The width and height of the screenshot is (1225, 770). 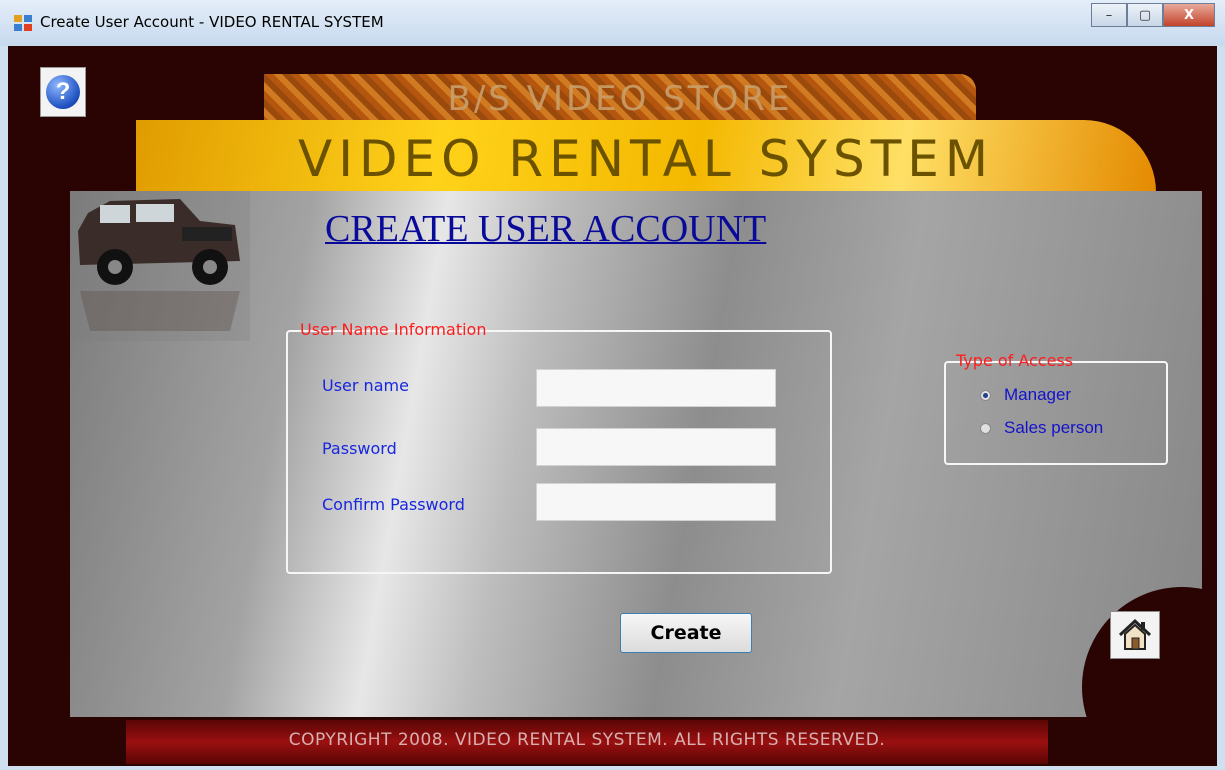 What do you see at coordinates (393, 504) in the screenshot?
I see `confirm-password-label: Confirm Password` at bounding box center [393, 504].